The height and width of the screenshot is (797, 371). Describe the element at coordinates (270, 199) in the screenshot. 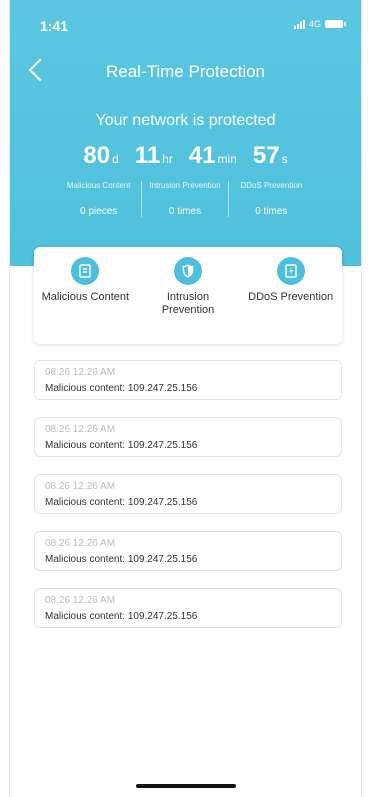

I see `stat-ddos-prevention: DDoS Prevention 0 times` at that location.